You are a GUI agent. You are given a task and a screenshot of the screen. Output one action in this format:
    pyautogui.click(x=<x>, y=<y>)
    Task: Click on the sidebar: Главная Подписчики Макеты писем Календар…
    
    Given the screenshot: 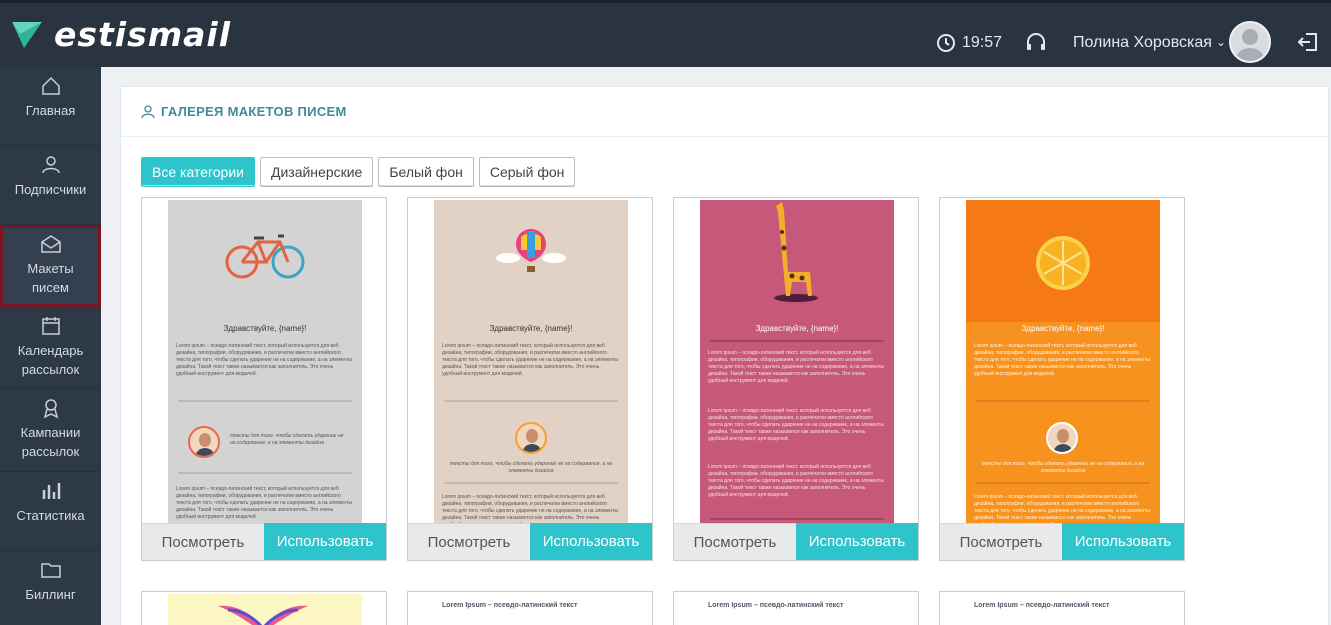 What is the action you would take?
    pyautogui.click(x=50, y=346)
    